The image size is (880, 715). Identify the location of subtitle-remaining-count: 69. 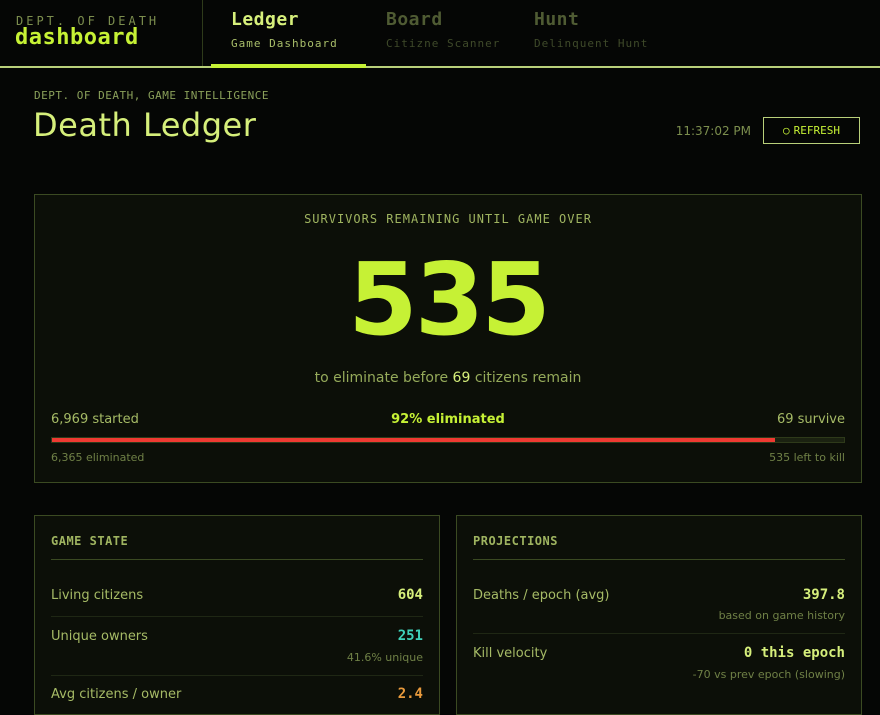
(461, 378).